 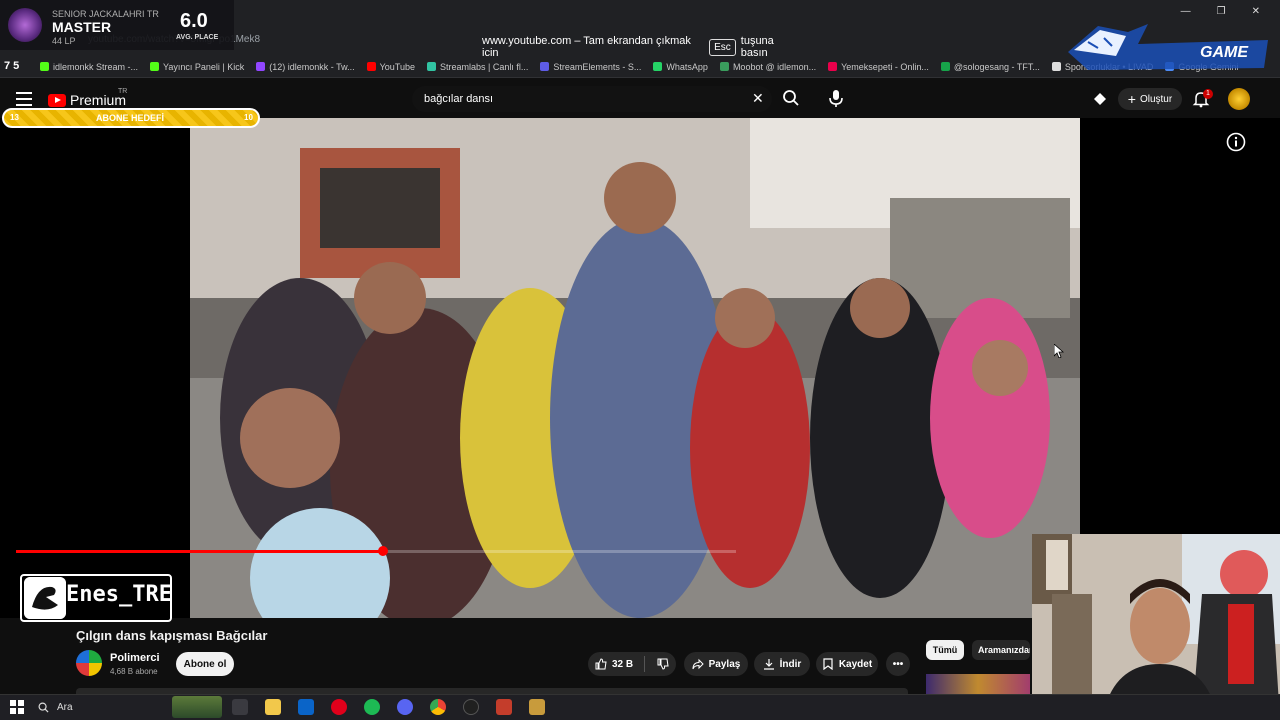 I want to click on create-button: + Oluştur, so click(x=1150, y=99).